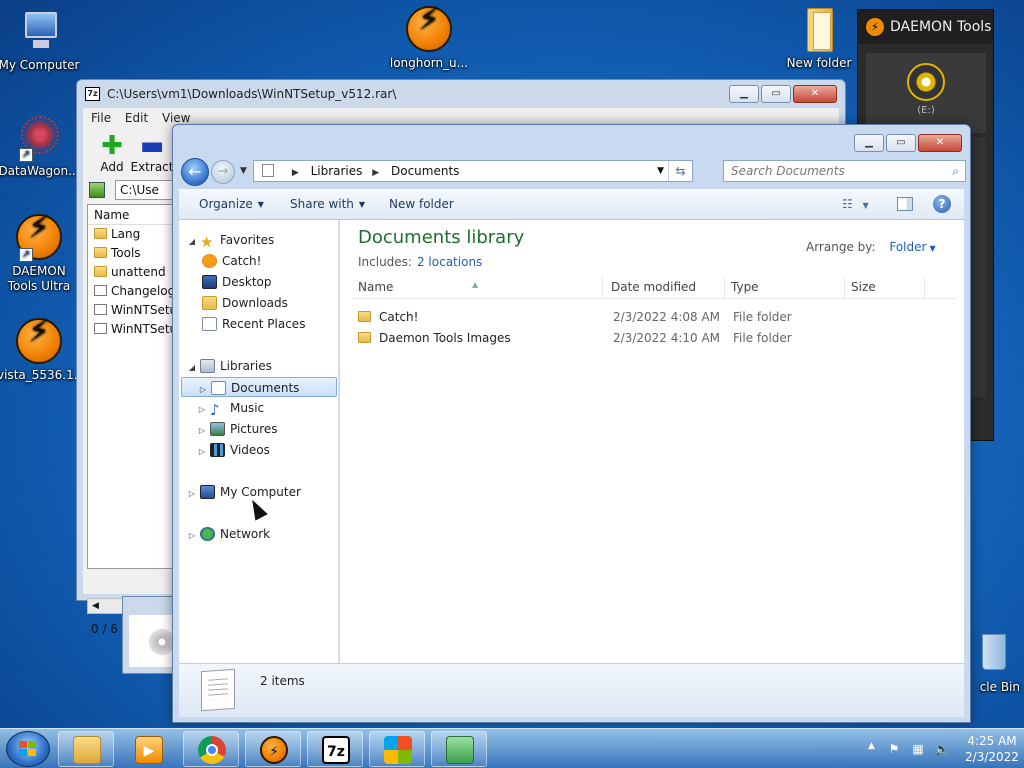 Image resolution: width=1024 pixels, height=768 pixels. I want to click on network-tray-icon: ▦, so click(918, 749).